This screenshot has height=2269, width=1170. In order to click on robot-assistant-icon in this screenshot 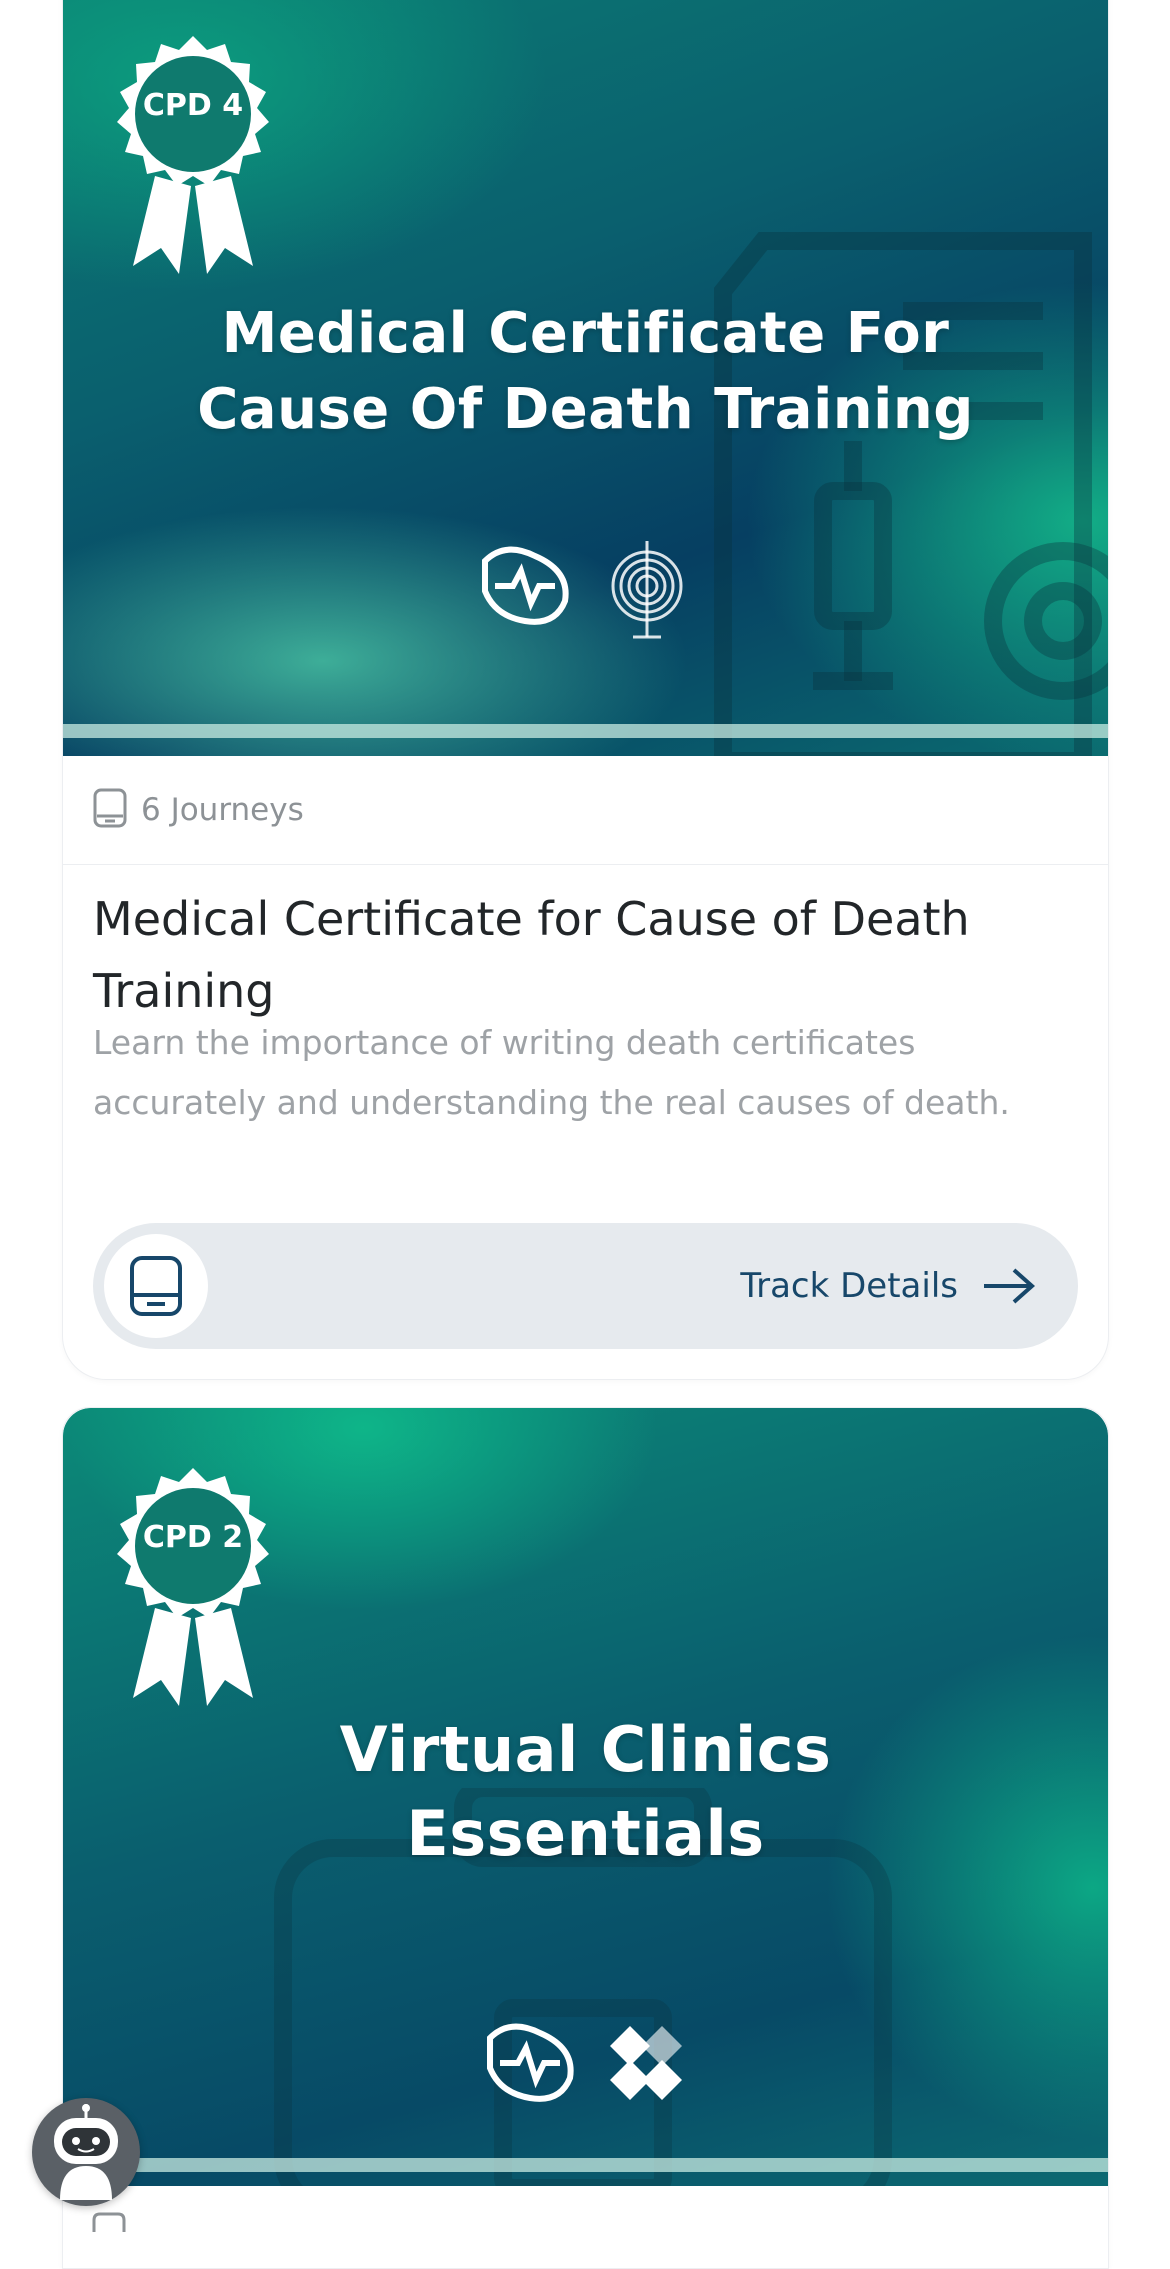, I will do `click(86, 2152)`.